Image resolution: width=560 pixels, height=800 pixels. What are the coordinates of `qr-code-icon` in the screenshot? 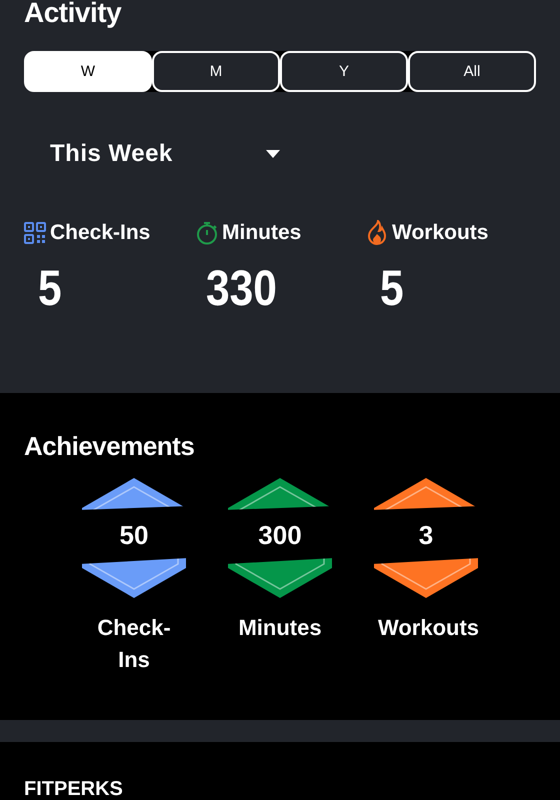 It's located at (35, 233).